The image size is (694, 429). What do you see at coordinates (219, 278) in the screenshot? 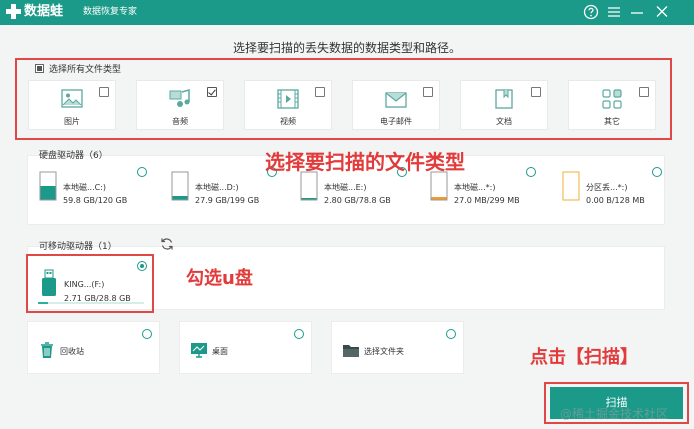
I see `annotation-text-usb: 勾选u盘` at bounding box center [219, 278].